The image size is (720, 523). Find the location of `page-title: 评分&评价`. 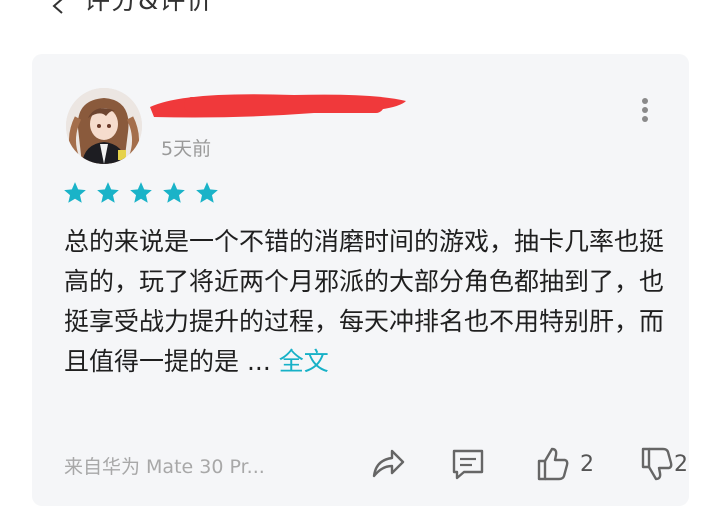

page-title: 评分&评价 is located at coordinates (149, 8).